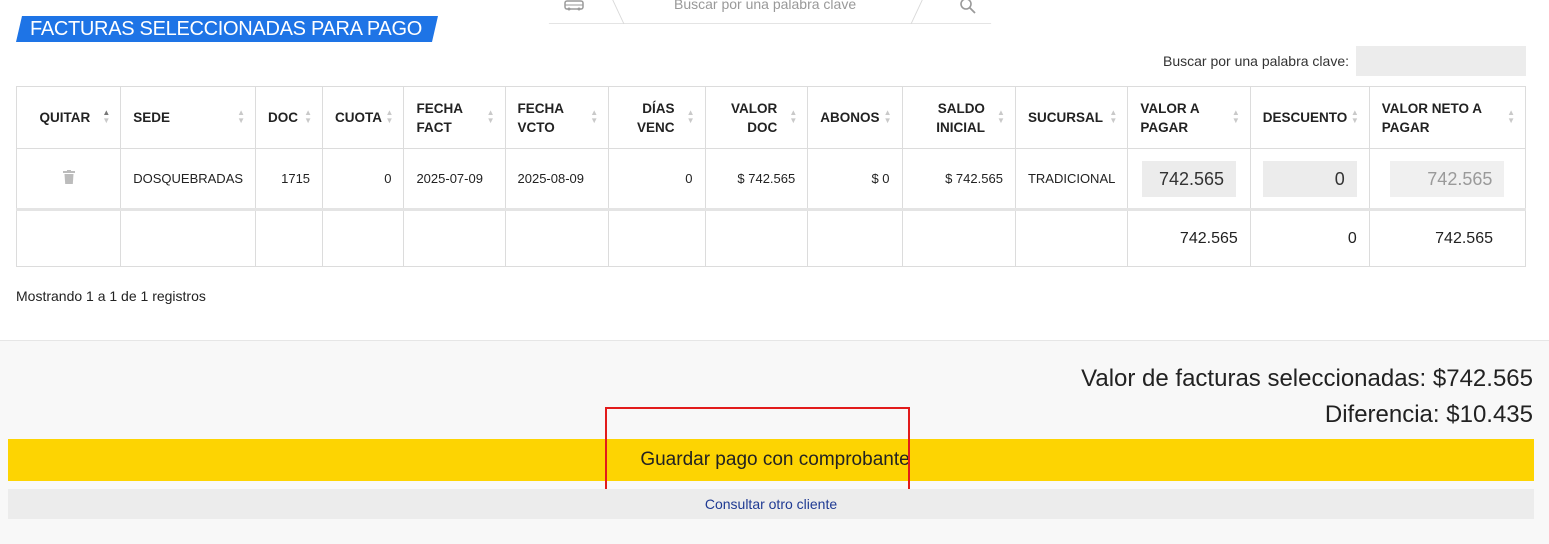  Describe the element at coordinates (756, 179) in the screenshot. I see `cell-valor-doc: $ 742.565` at that location.